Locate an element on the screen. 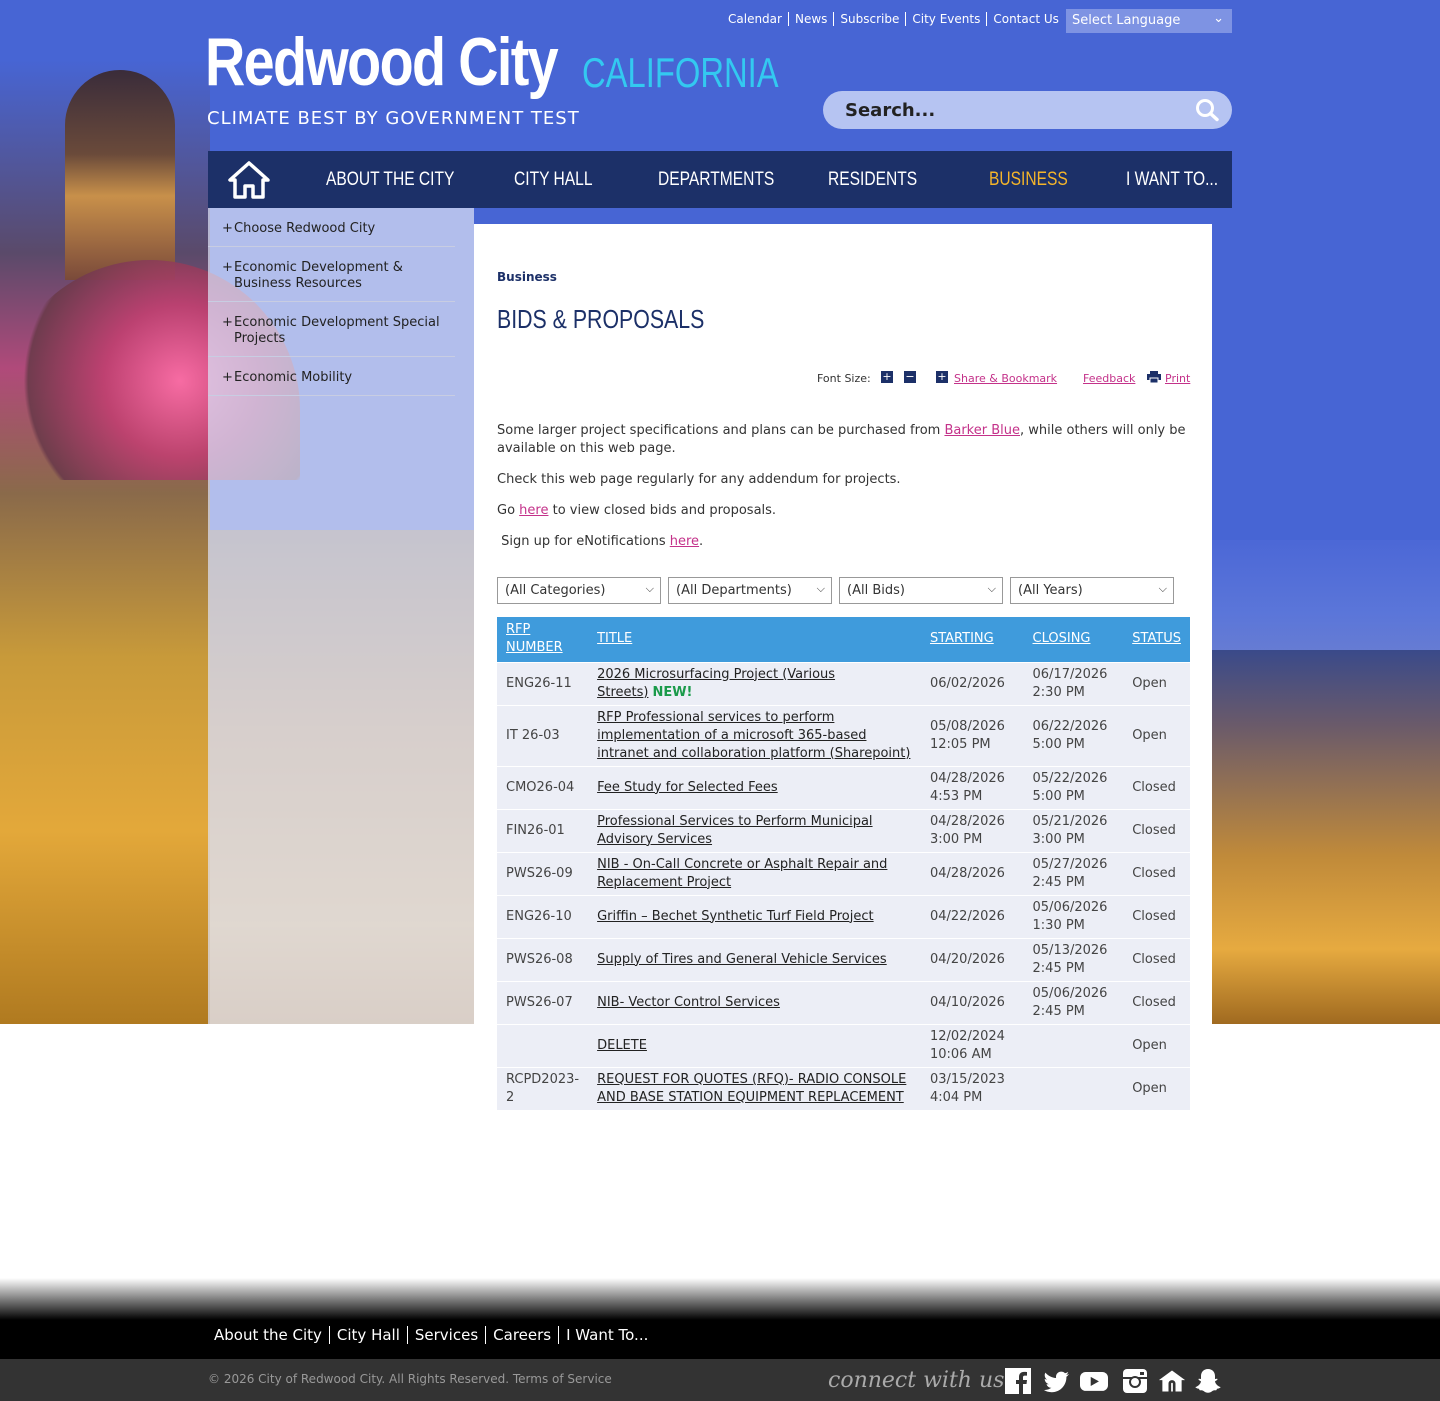 This screenshot has width=1440, height=1401. starting-date: 04/28/2026 4:53 PM is located at coordinates (972, 787).